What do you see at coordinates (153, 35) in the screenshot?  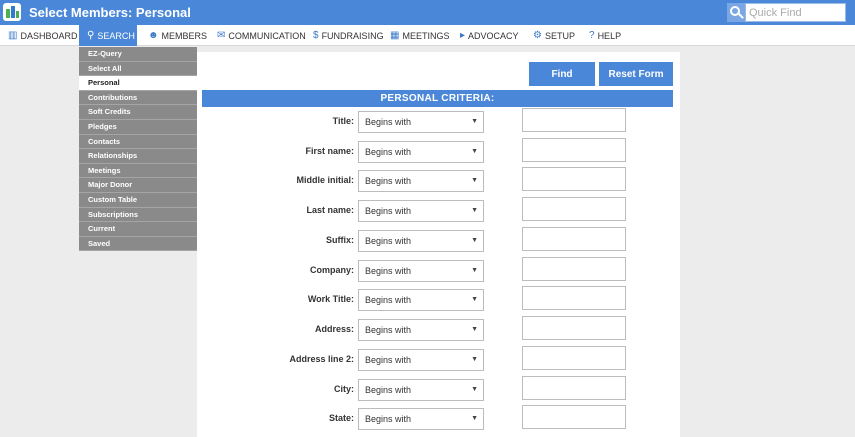 I see `members-icon: ☻` at bounding box center [153, 35].